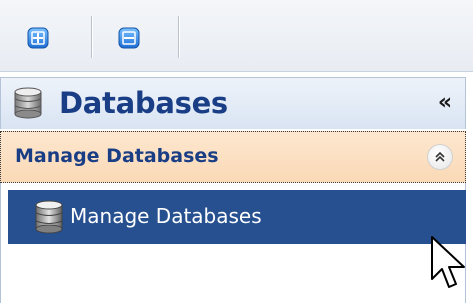 The height and width of the screenshot is (303, 473). Describe the element at coordinates (143, 103) in the screenshot. I see `panel-title: Databases` at that location.